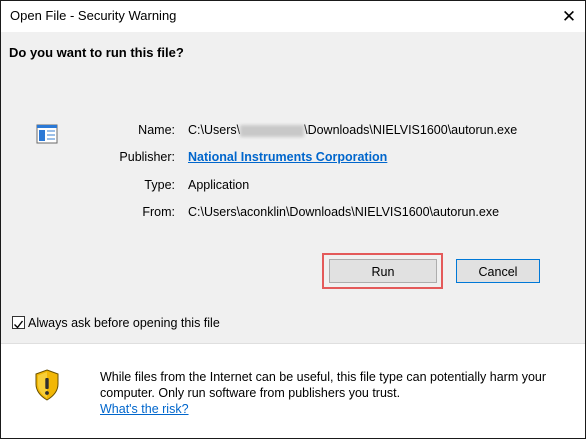 Image resolution: width=586 pixels, height=439 pixels. I want to click on security-shield-icon, so click(47, 385).